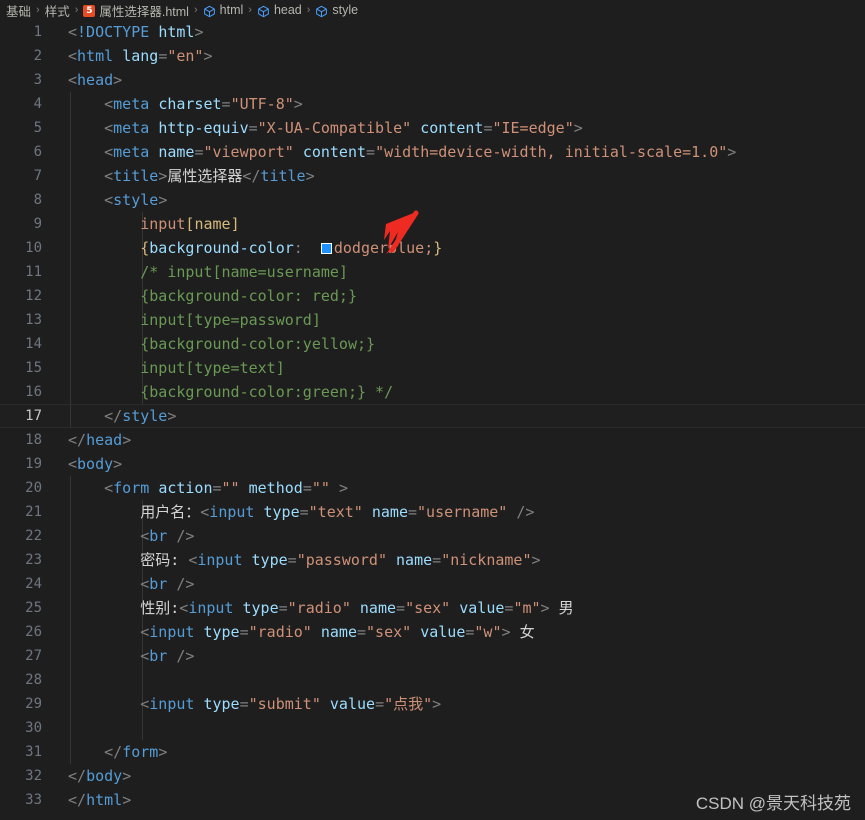 Image resolution: width=865 pixels, height=820 pixels. What do you see at coordinates (37, 128) in the screenshot?
I see `line-number: 5` at bounding box center [37, 128].